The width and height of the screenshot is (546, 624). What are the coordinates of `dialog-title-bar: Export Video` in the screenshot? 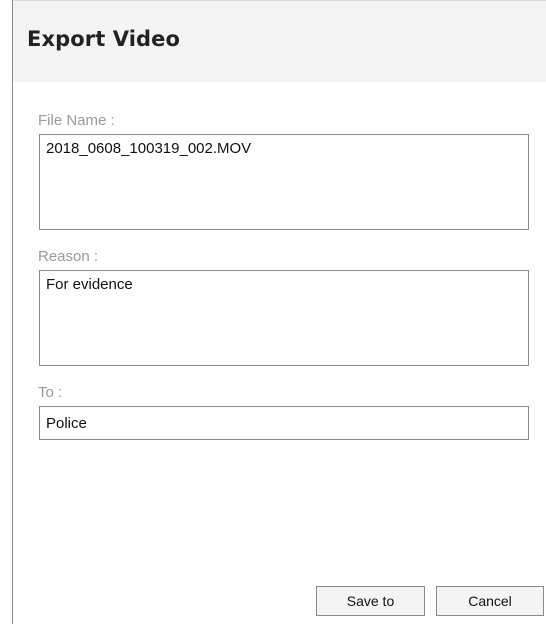 It's located at (279, 41).